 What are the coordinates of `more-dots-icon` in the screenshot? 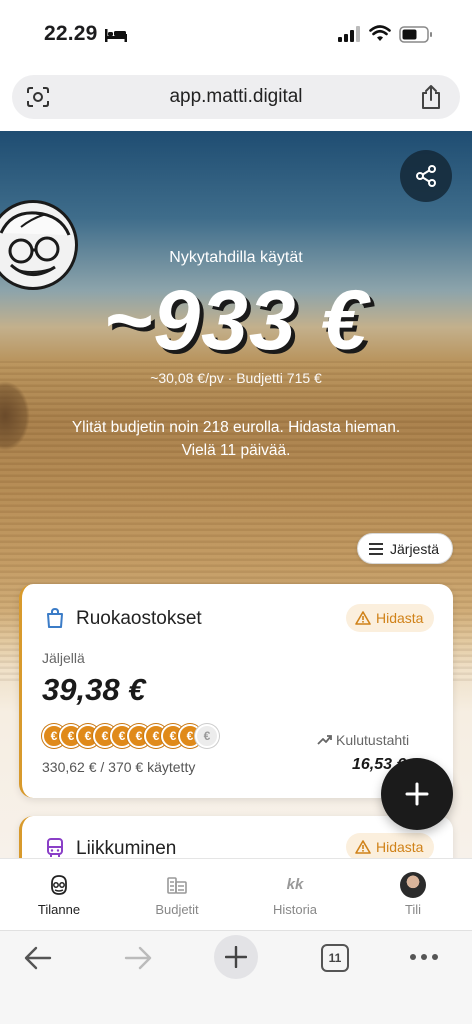 It's located at (424, 957).